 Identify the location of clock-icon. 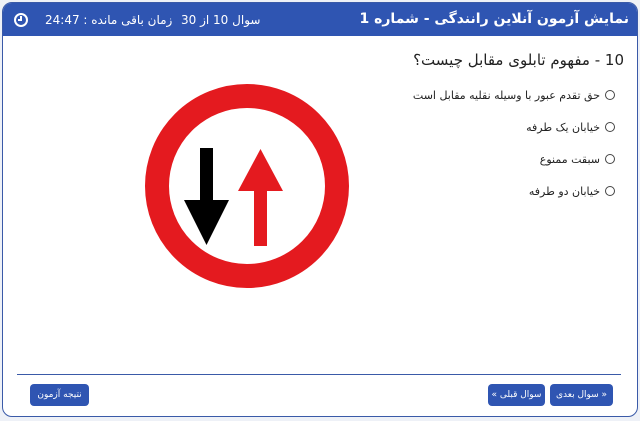
(21, 20).